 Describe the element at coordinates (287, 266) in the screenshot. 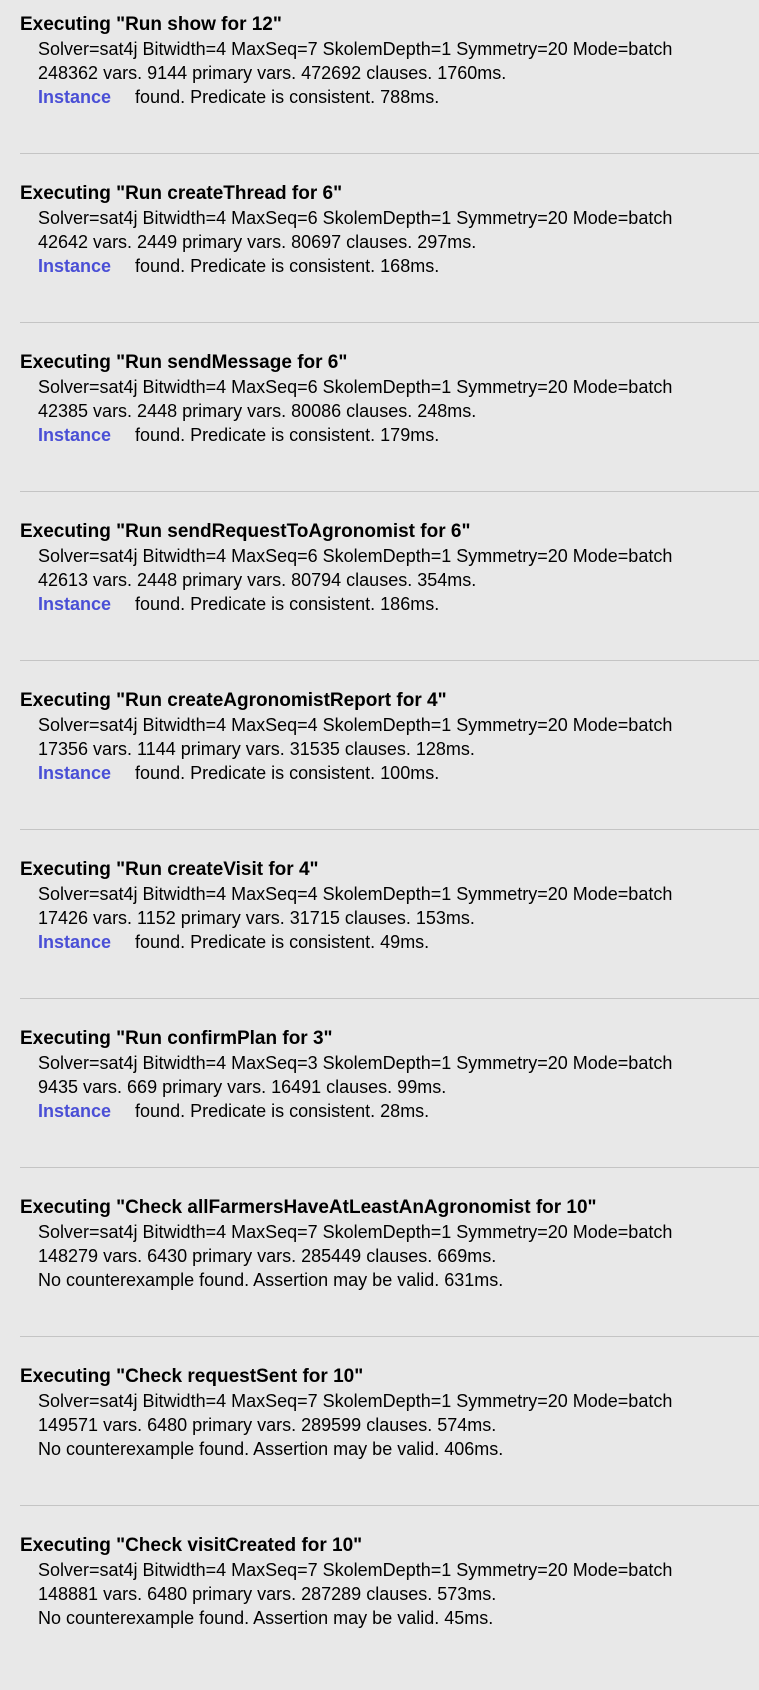

I see `result-text: found. Predicate is consistent. 168ms.` at that location.